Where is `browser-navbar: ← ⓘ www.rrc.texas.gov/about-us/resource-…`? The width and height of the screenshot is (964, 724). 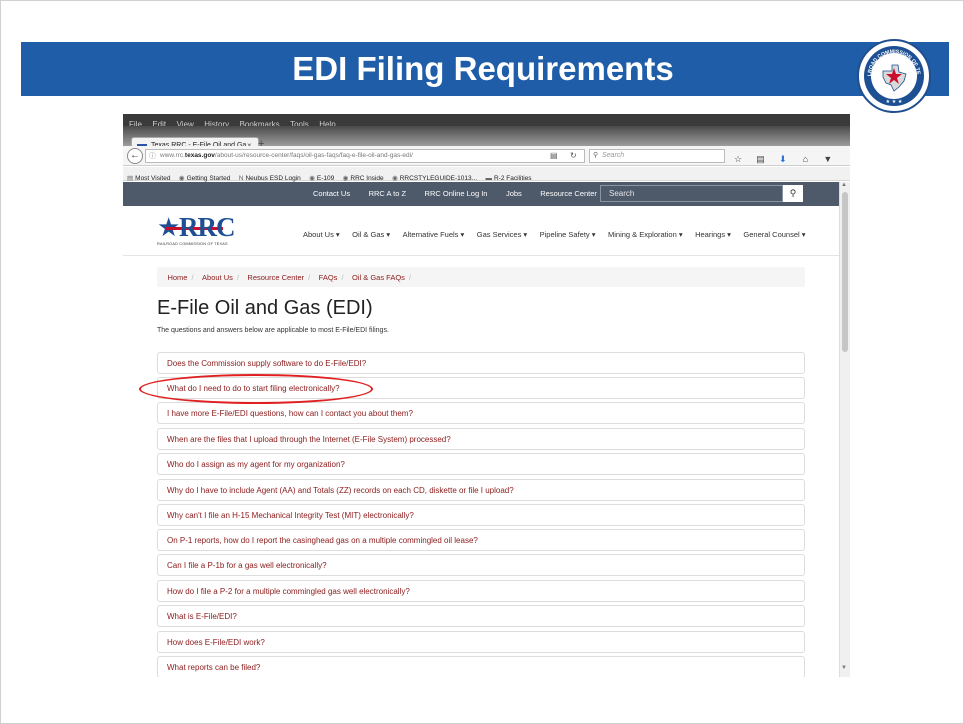
browser-navbar: ← ⓘ www.rrc.texas.gov/about-us/resource-… is located at coordinates (486, 164).